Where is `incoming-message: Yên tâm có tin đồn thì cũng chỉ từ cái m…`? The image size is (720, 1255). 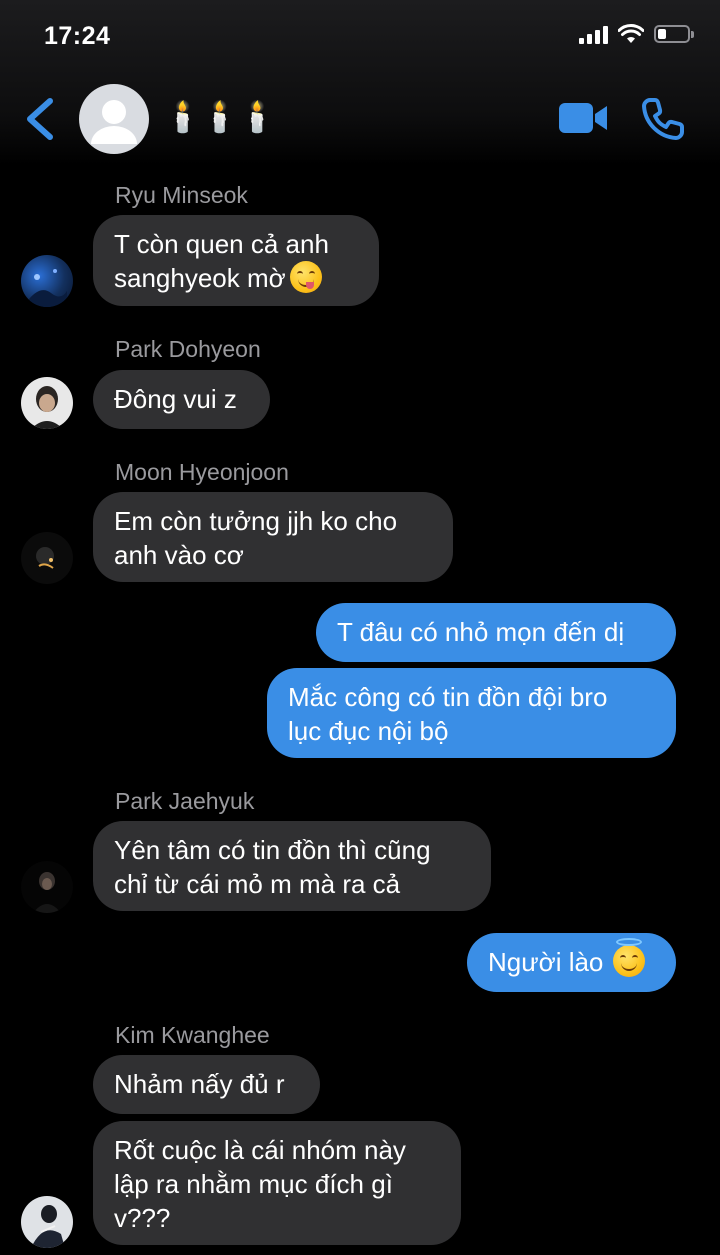
incoming-message: Yên tâm có tin đồn thì cũng chỉ từ cái m… is located at coordinates (292, 866).